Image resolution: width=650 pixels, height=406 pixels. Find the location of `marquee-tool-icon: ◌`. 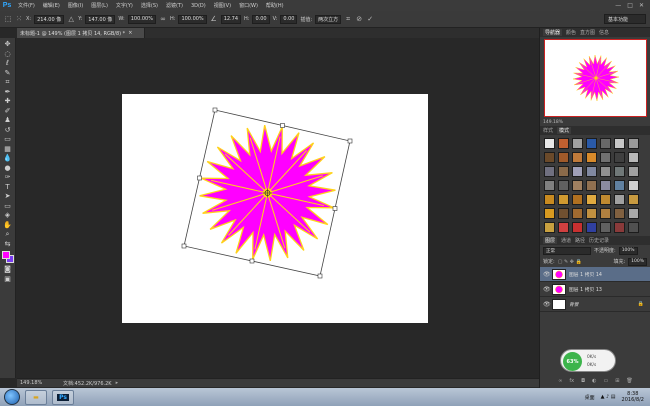

marquee-tool-icon: ◌ is located at coordinates (8, 55).